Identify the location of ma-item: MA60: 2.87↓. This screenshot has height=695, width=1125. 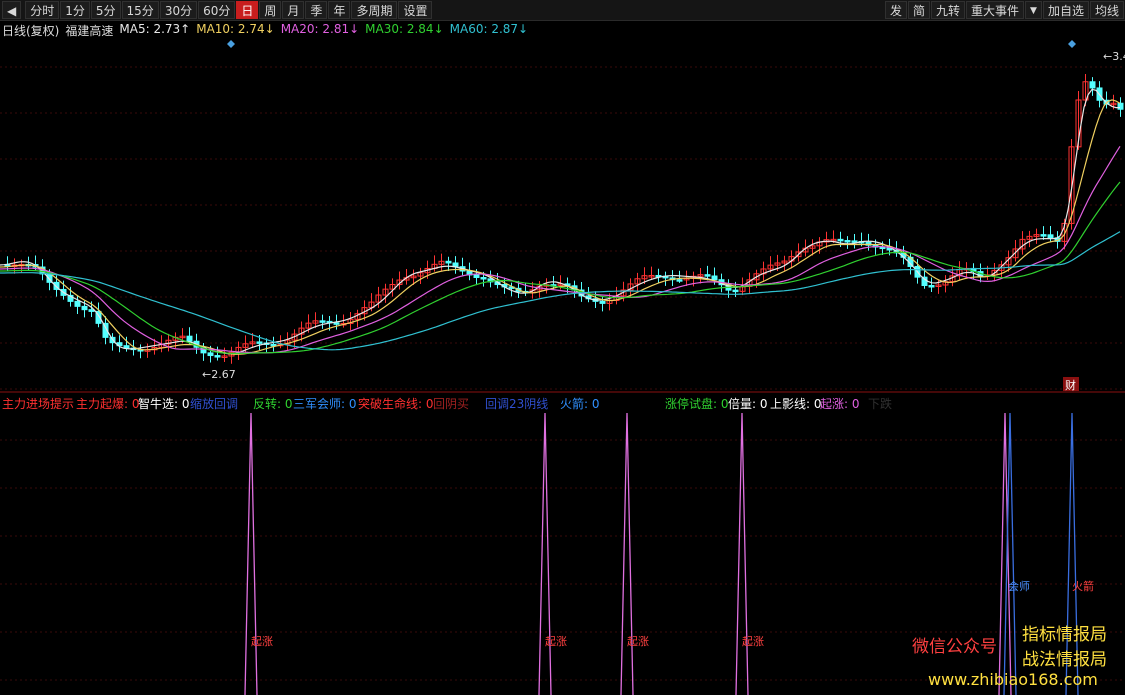
(489, 29).